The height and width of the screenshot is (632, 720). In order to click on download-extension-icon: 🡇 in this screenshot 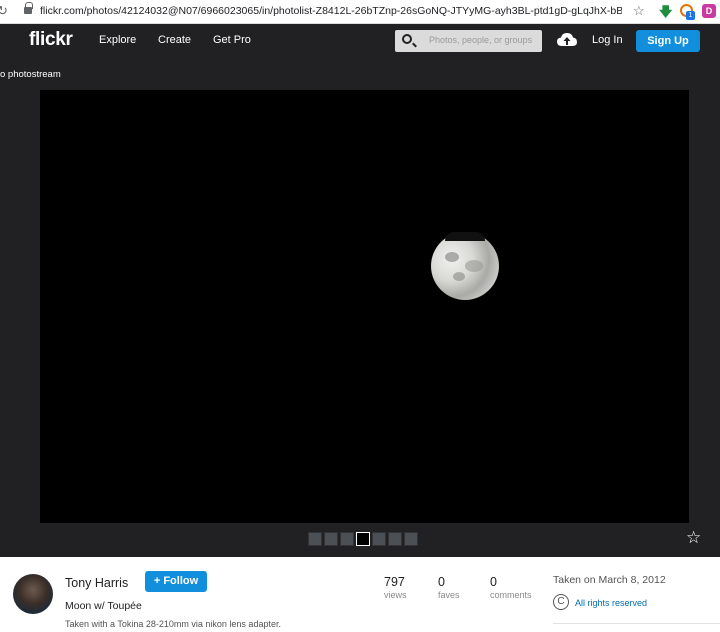, I will do `click(665, 14)`.